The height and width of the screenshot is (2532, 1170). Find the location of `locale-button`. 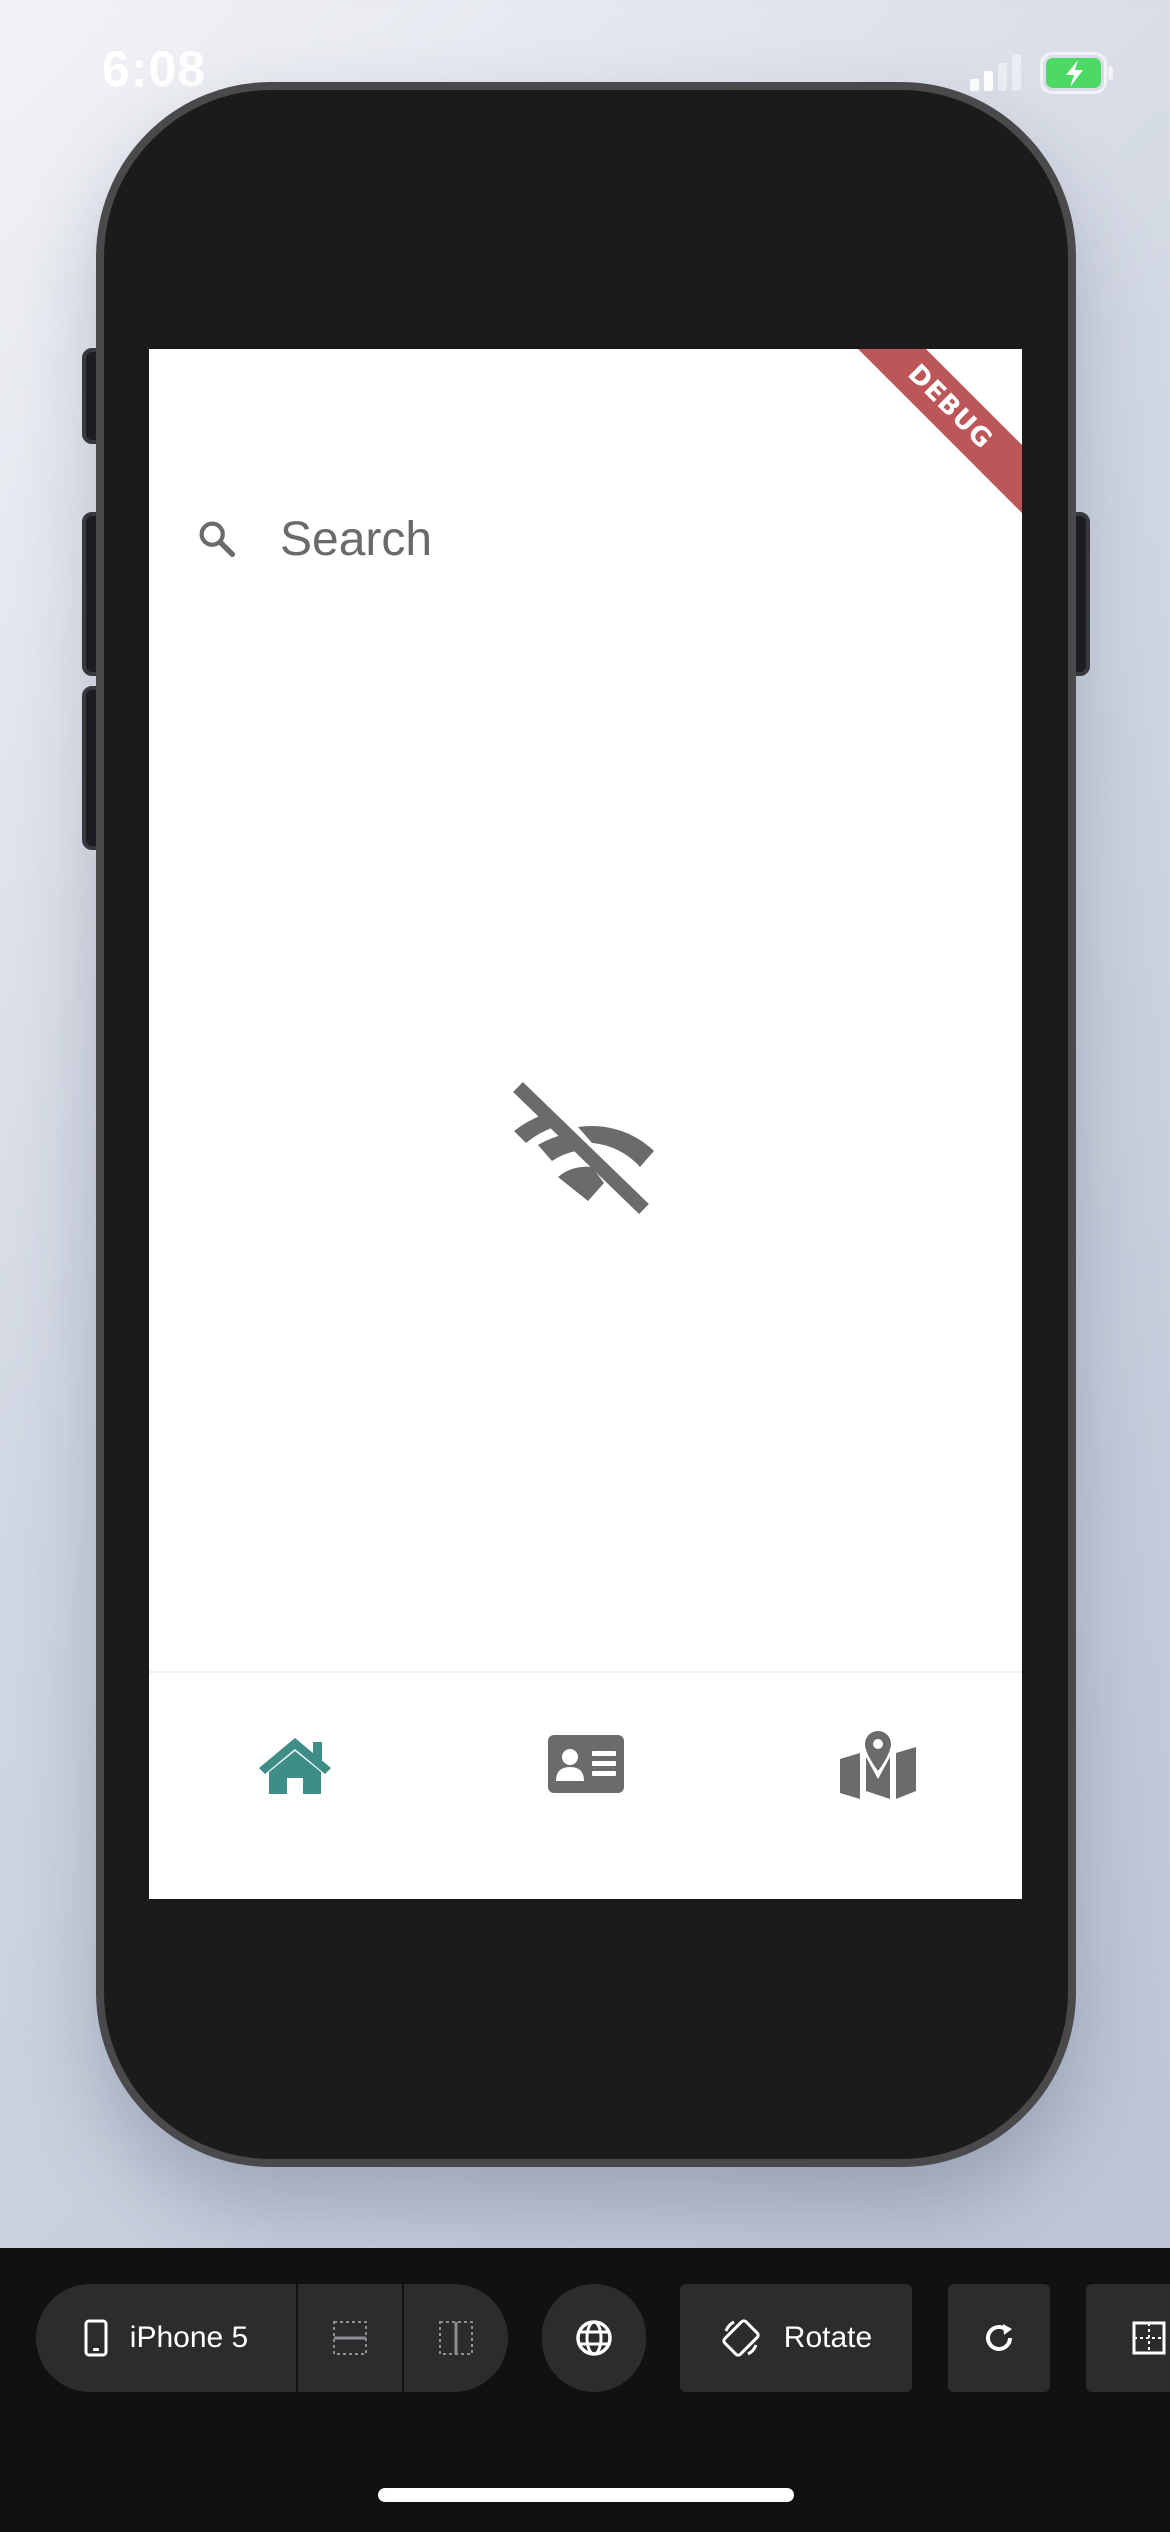

locale-button is located at coordinates (594, 2338).